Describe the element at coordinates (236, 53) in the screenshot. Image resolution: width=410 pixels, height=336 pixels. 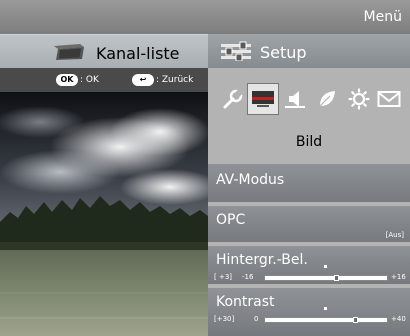
I see `sliders-icon` at that location.